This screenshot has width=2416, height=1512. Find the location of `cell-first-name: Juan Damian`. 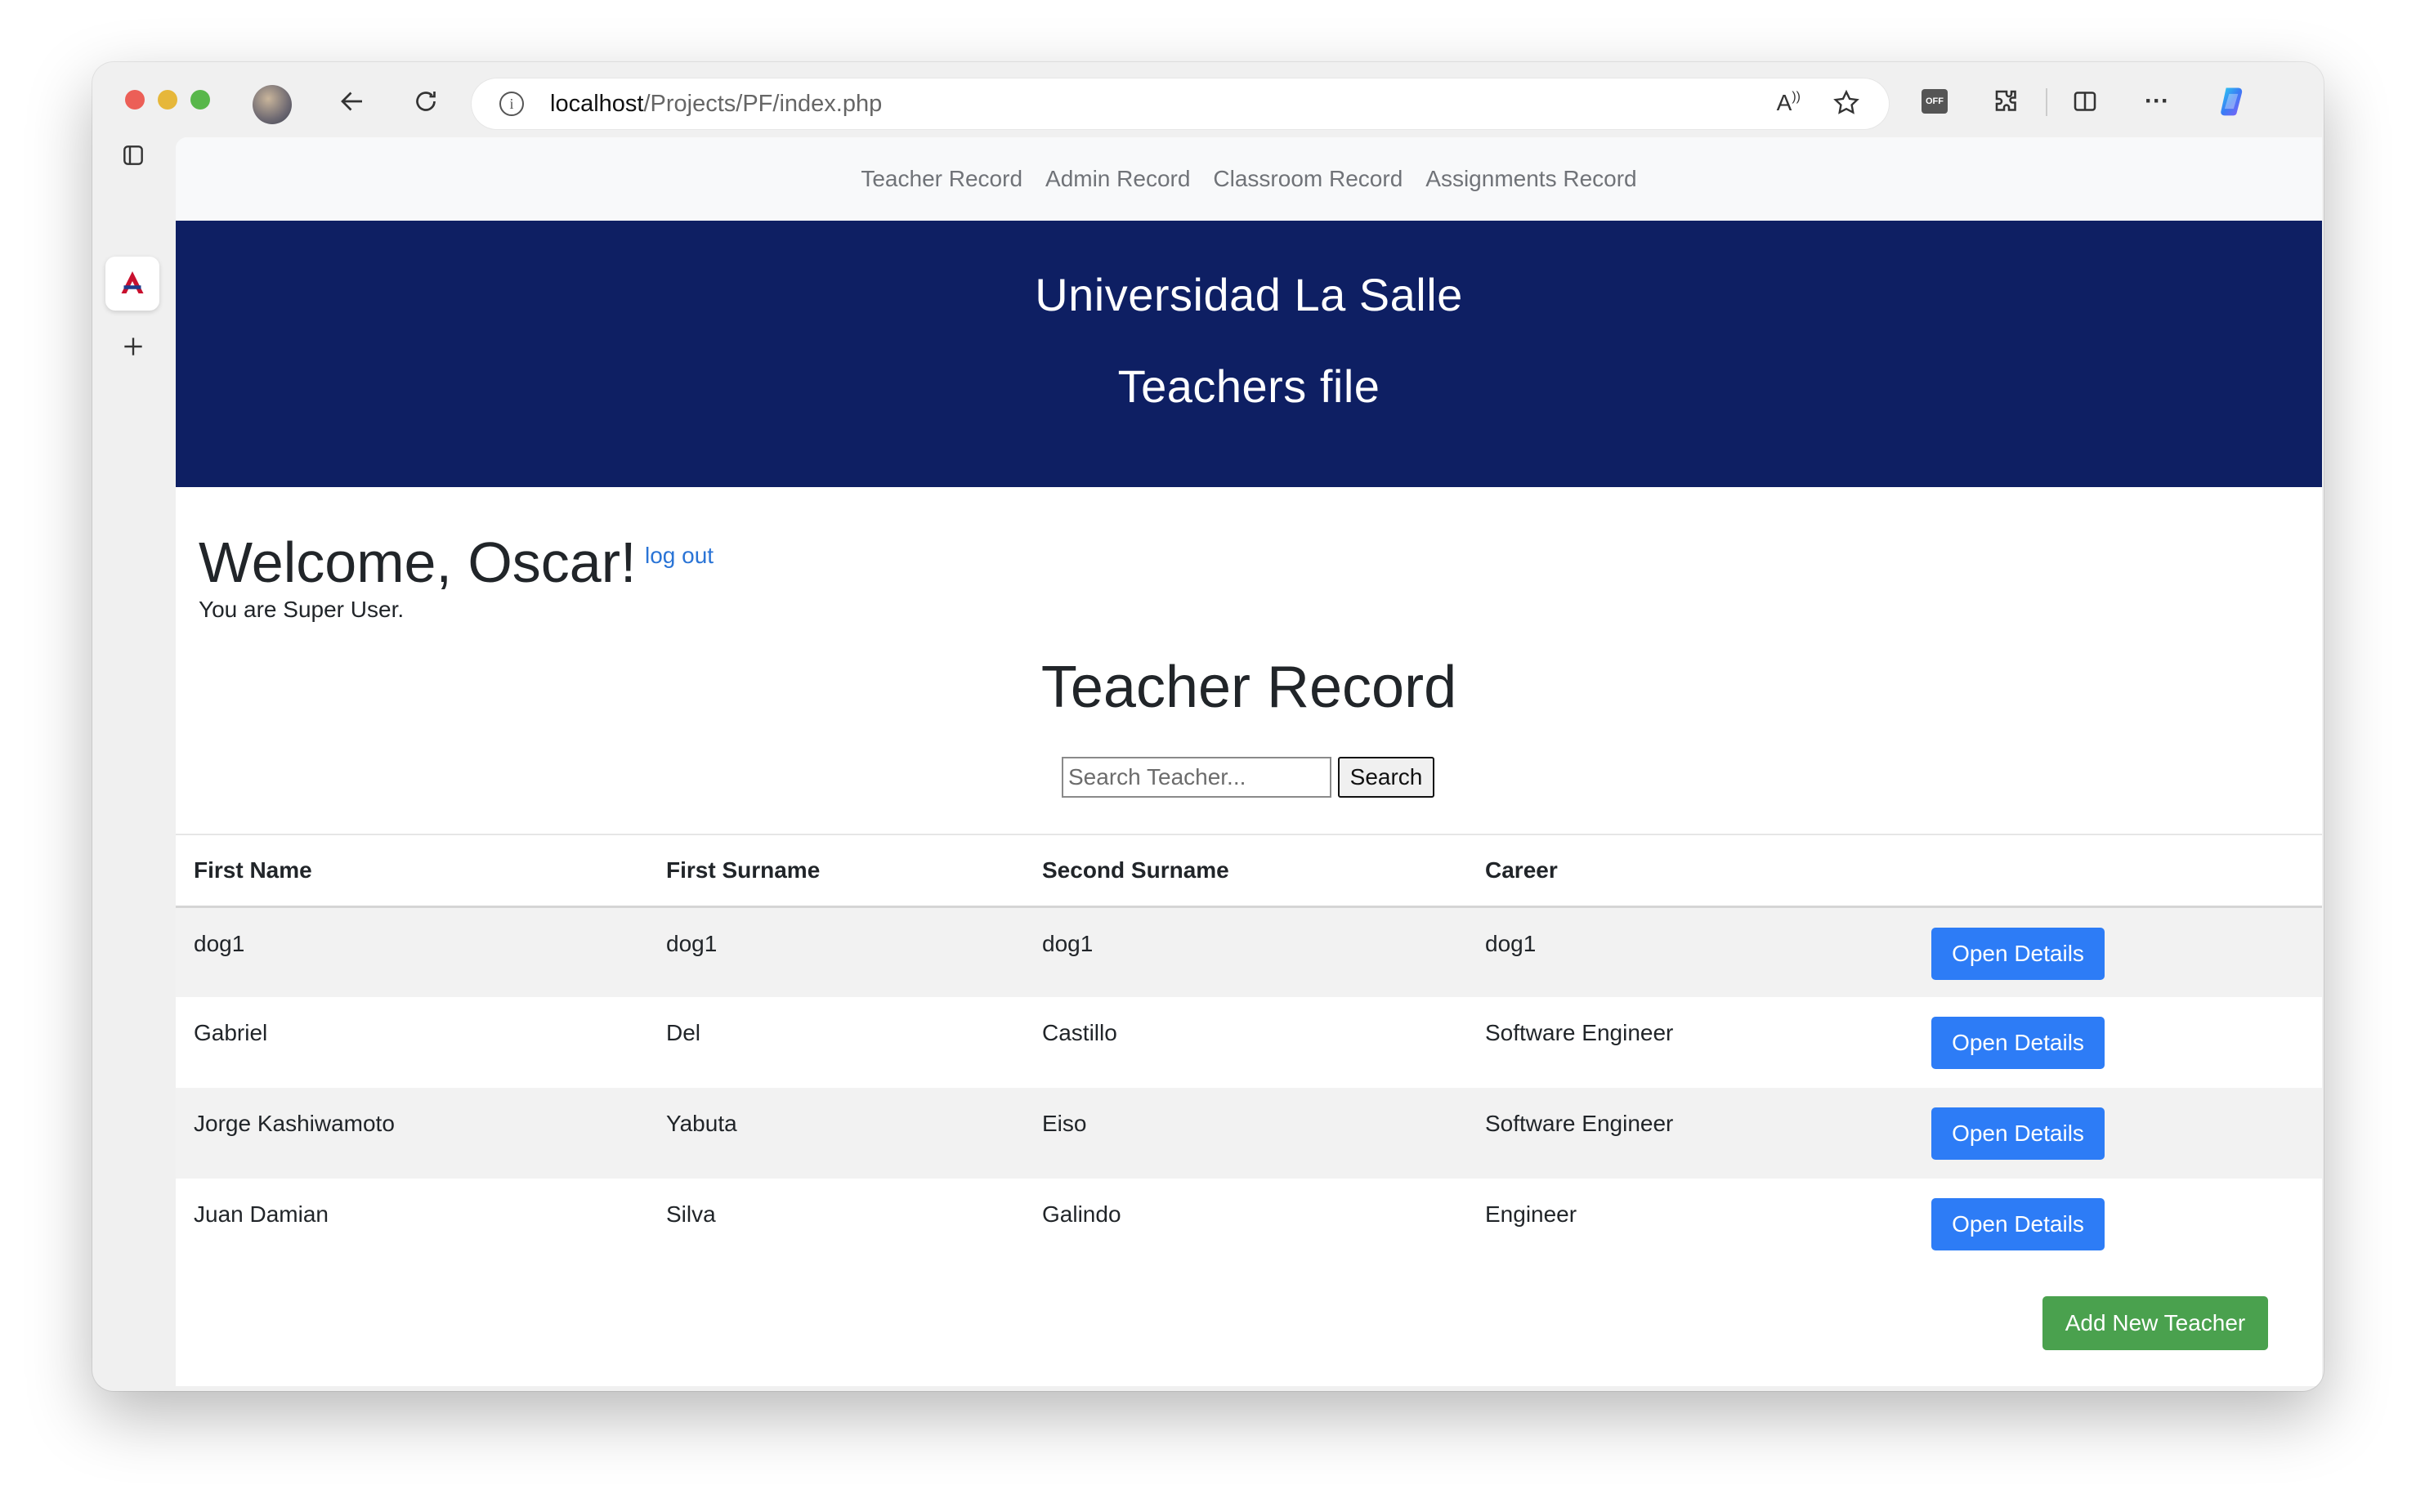

cell-first-name: Juan Damian is located at coordinates (261, 1214).